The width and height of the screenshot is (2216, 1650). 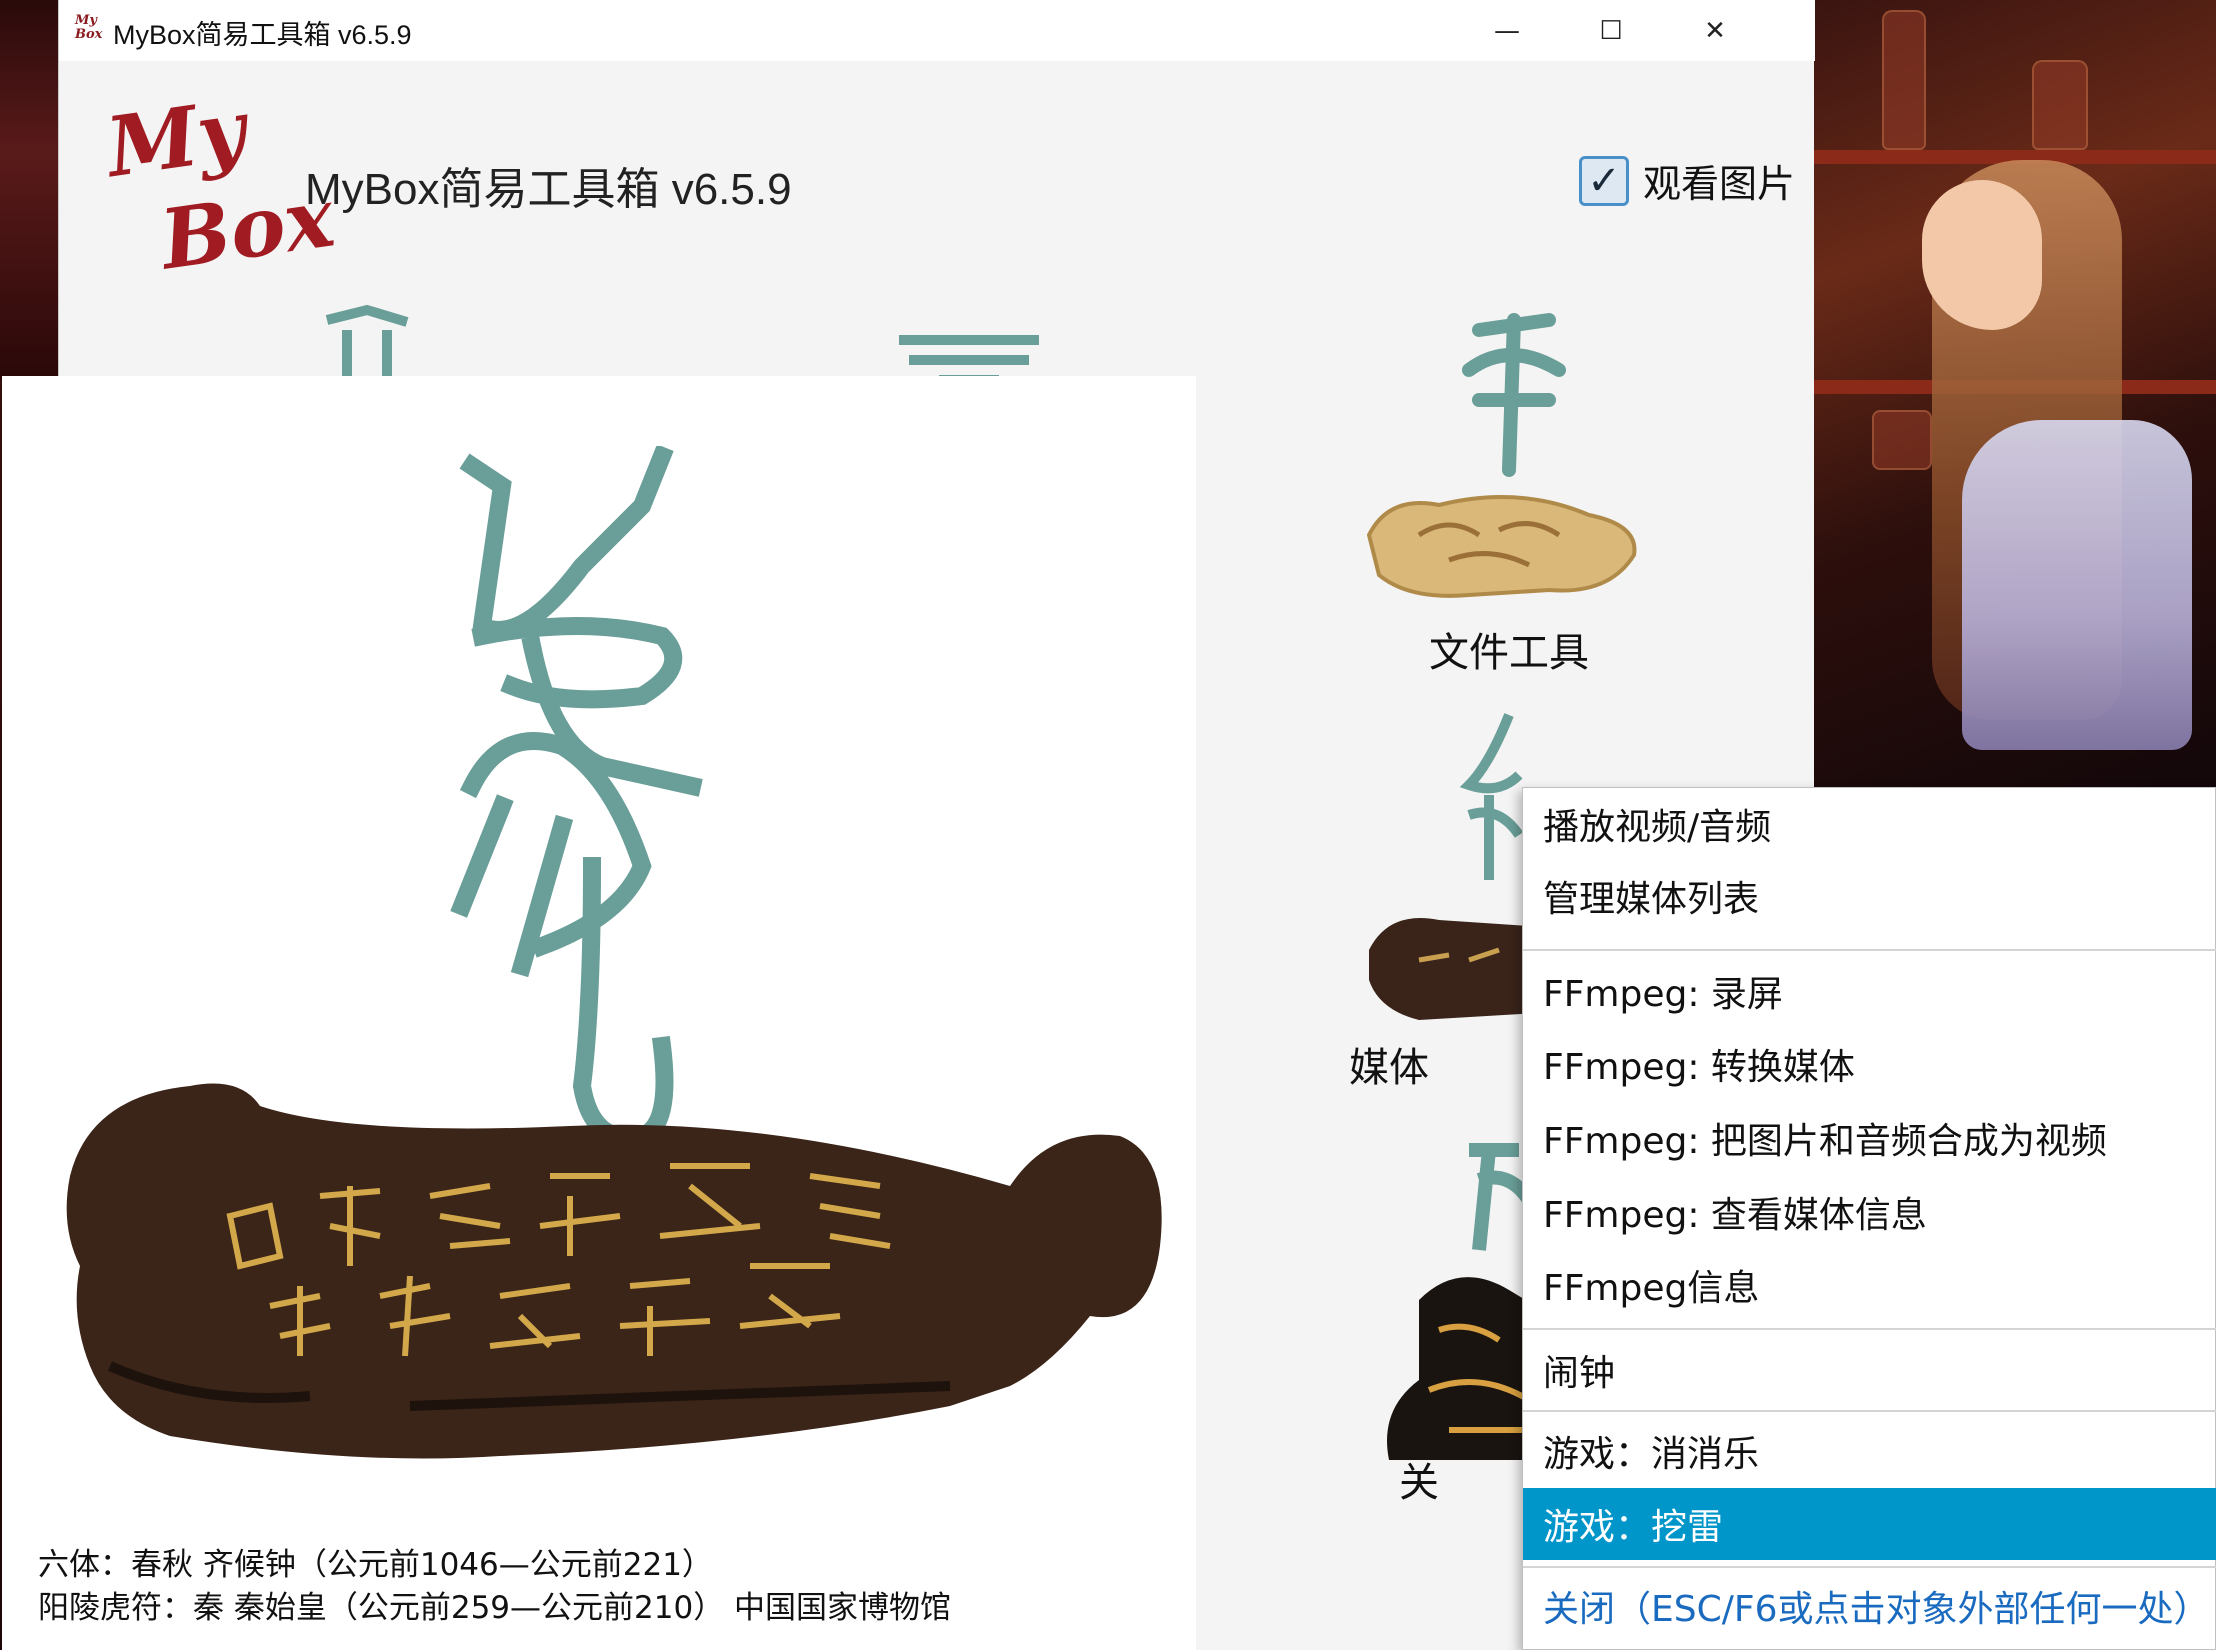 What do you see at coordinates (1611, 30) in the screenshot?
I see `maximize-button: ☐` at bounding box center [1611, 30].